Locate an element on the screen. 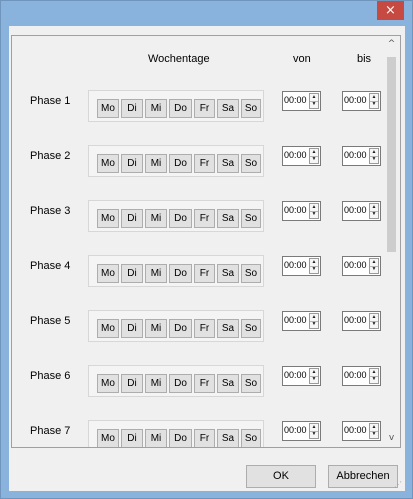 This screenshot has height=499, width=413. close-button: × is located at coordinates (390, 10).